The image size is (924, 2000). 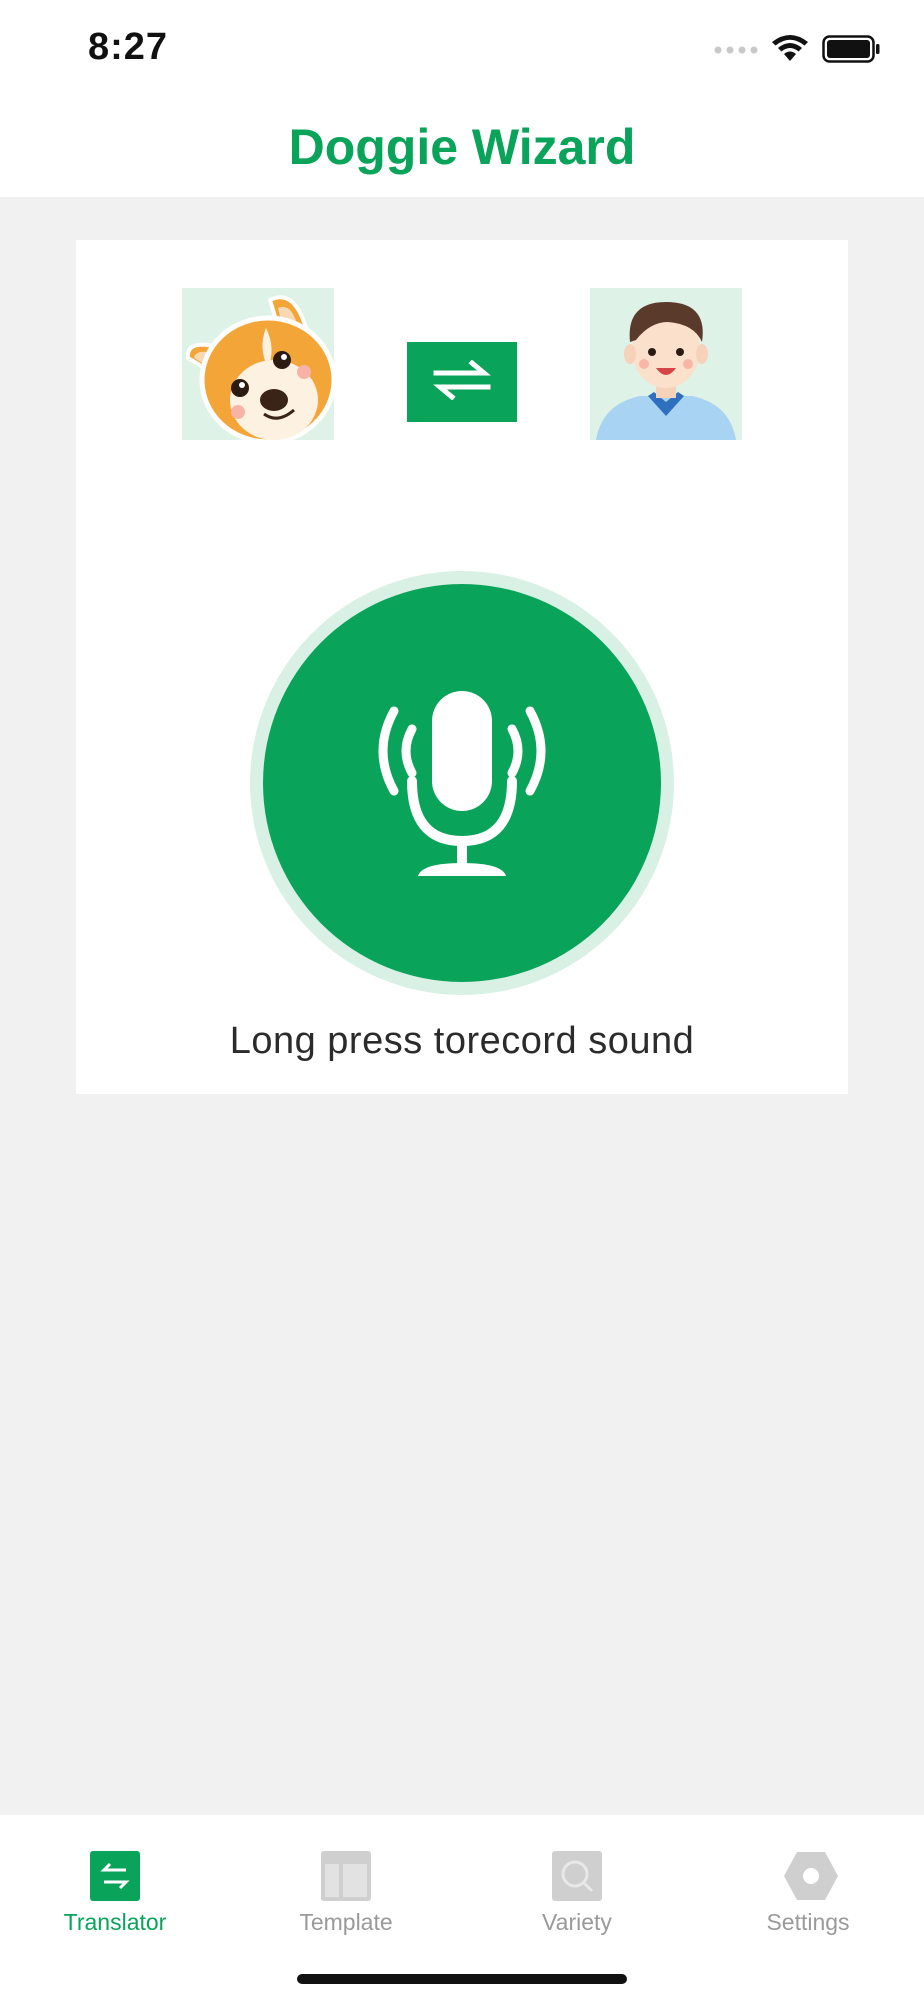 I want to click on dog-avatar, so click(x=258, y=364).